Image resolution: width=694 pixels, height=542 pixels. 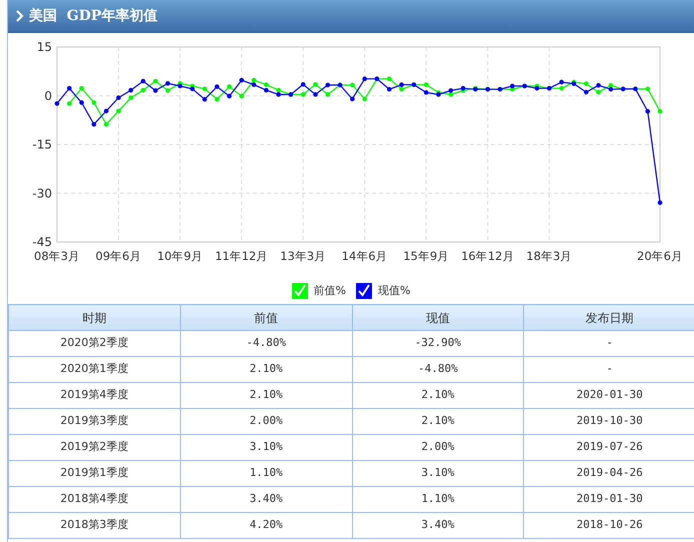 I want to click on table-cell: 2020第2季度, so click(x=94, y=343).